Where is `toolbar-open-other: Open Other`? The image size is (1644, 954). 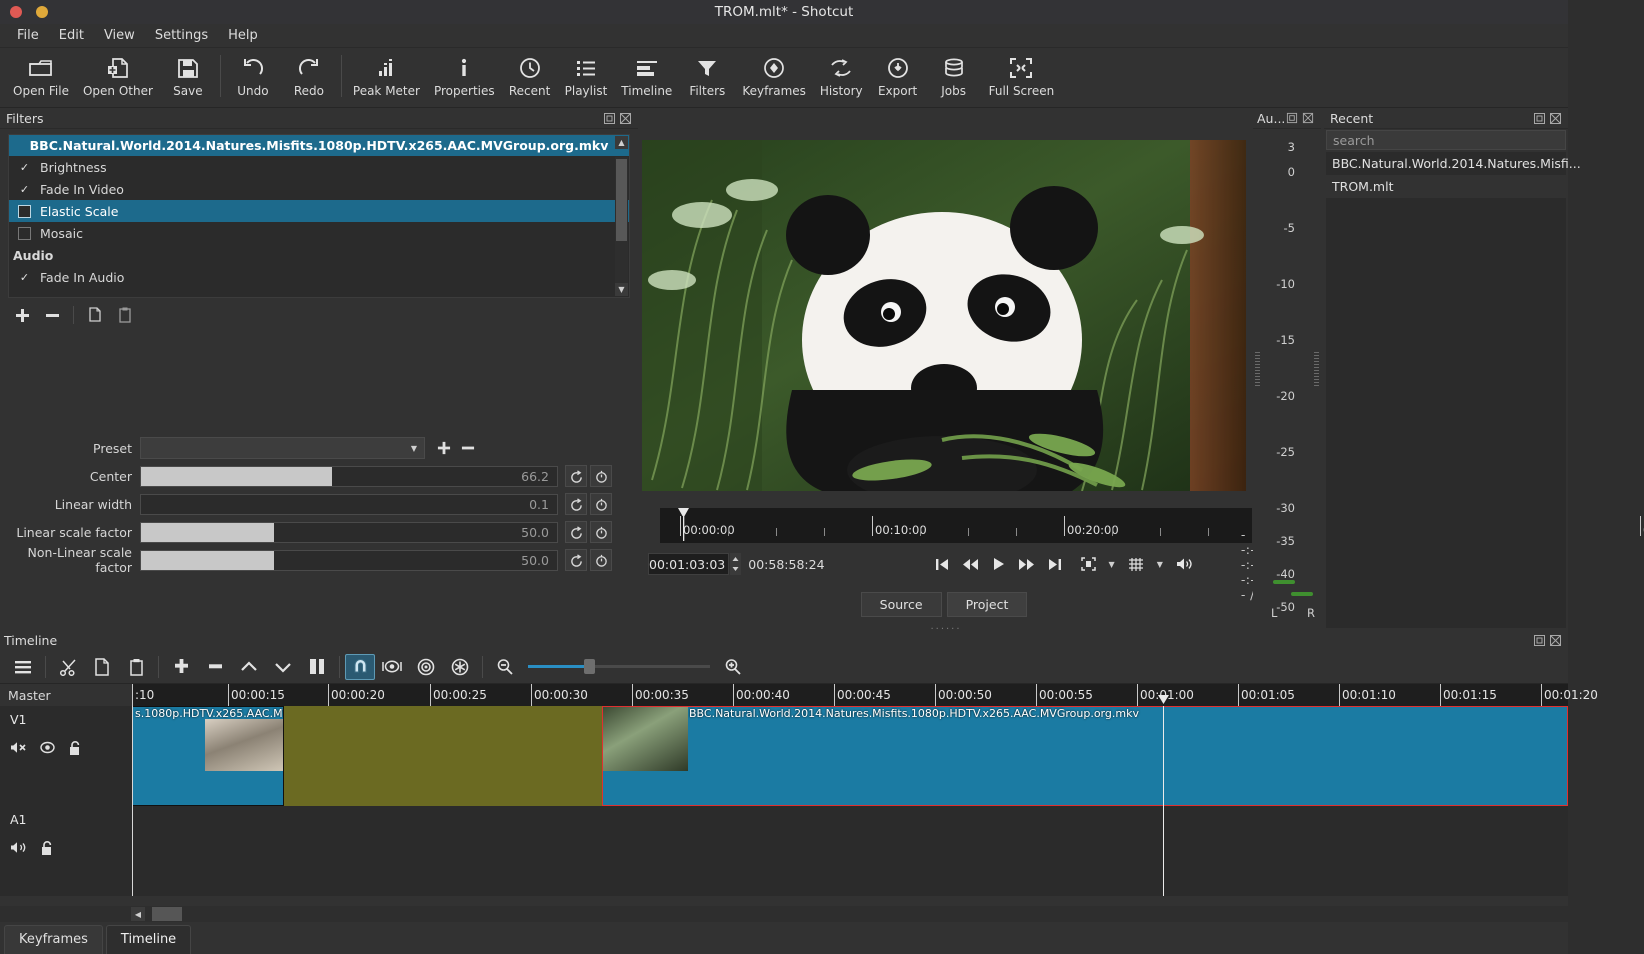
toolbar-open-other: Open Other is located at coordinates (118, 75).